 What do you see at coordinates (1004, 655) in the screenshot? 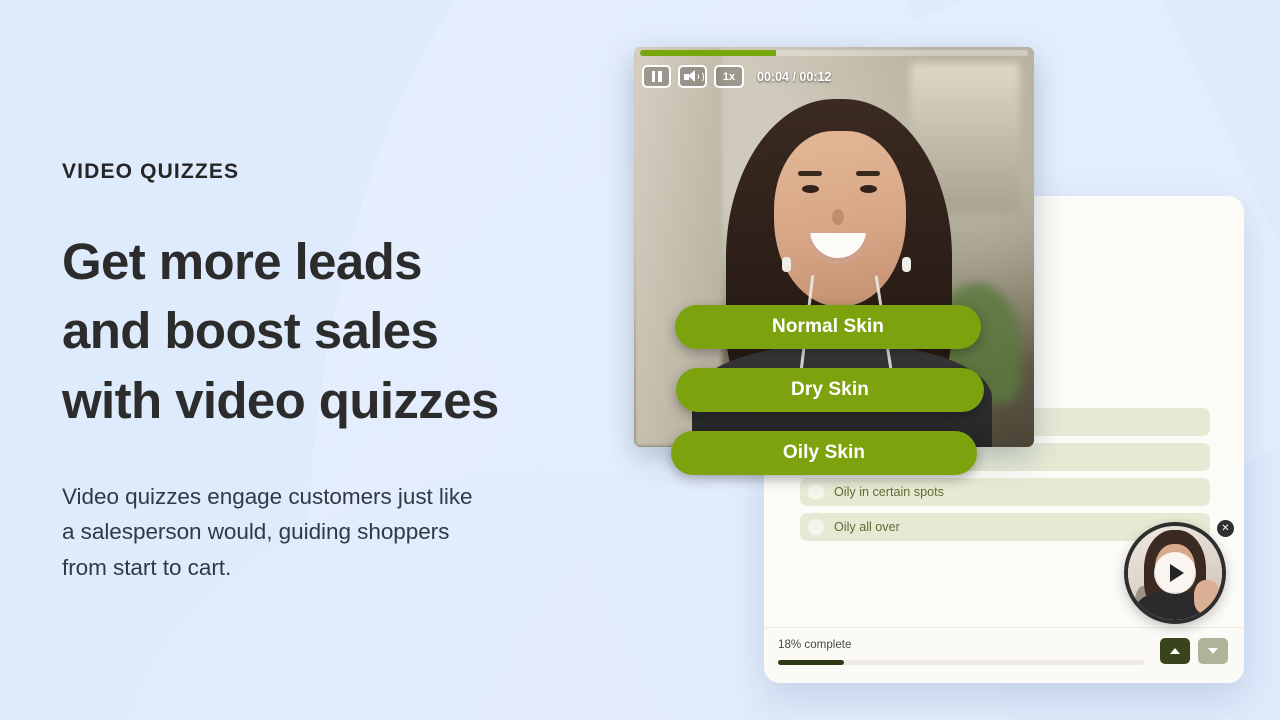
I see `quiz-footer: 18% complete` at bounding box center [1004, 655].